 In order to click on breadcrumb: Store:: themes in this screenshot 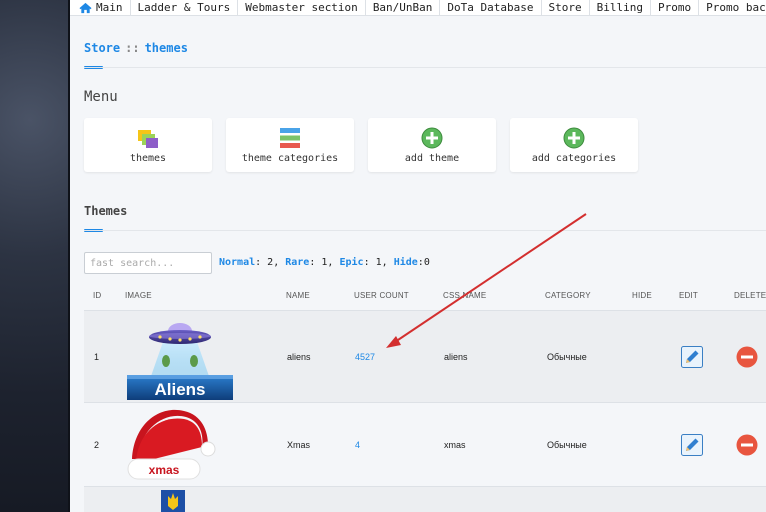, I will do `click(136, 48)`.